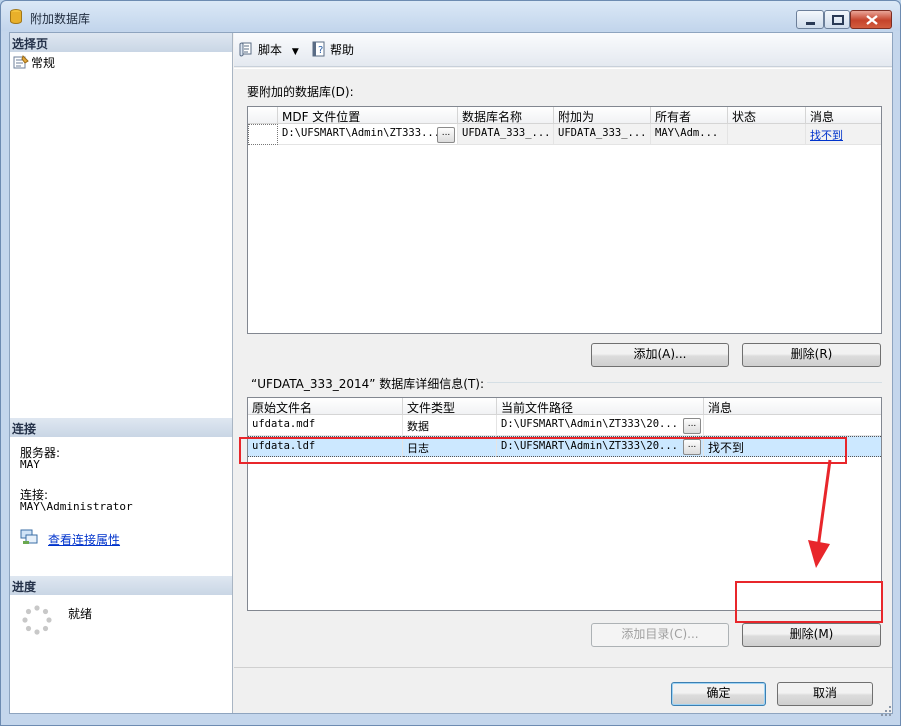 Image resolution: width=901 pixels, height=726 pixels. I want to click on ok-button: 确定, so click(718, 694).